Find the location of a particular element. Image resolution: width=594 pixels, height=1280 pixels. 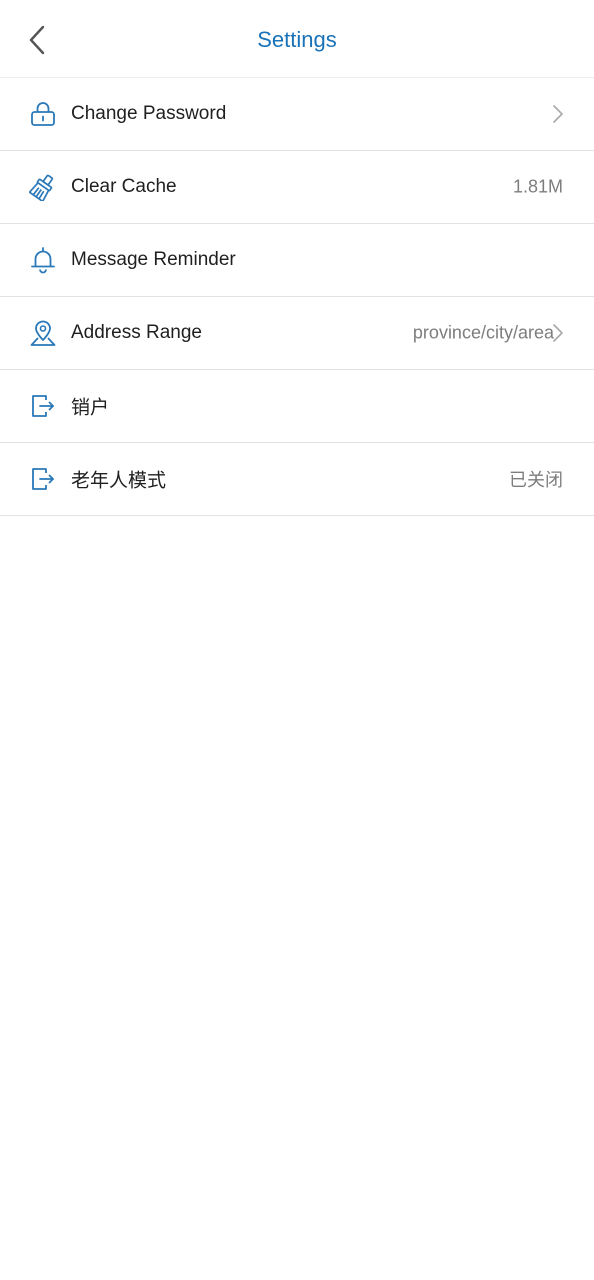

broom-icon is located at coordinates (43, 187).